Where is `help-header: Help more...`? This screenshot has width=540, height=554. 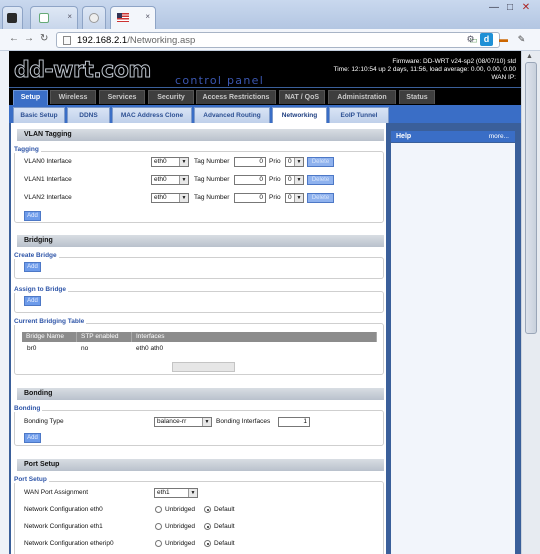 help-header: Help more... is located at coordinates (453, 136).